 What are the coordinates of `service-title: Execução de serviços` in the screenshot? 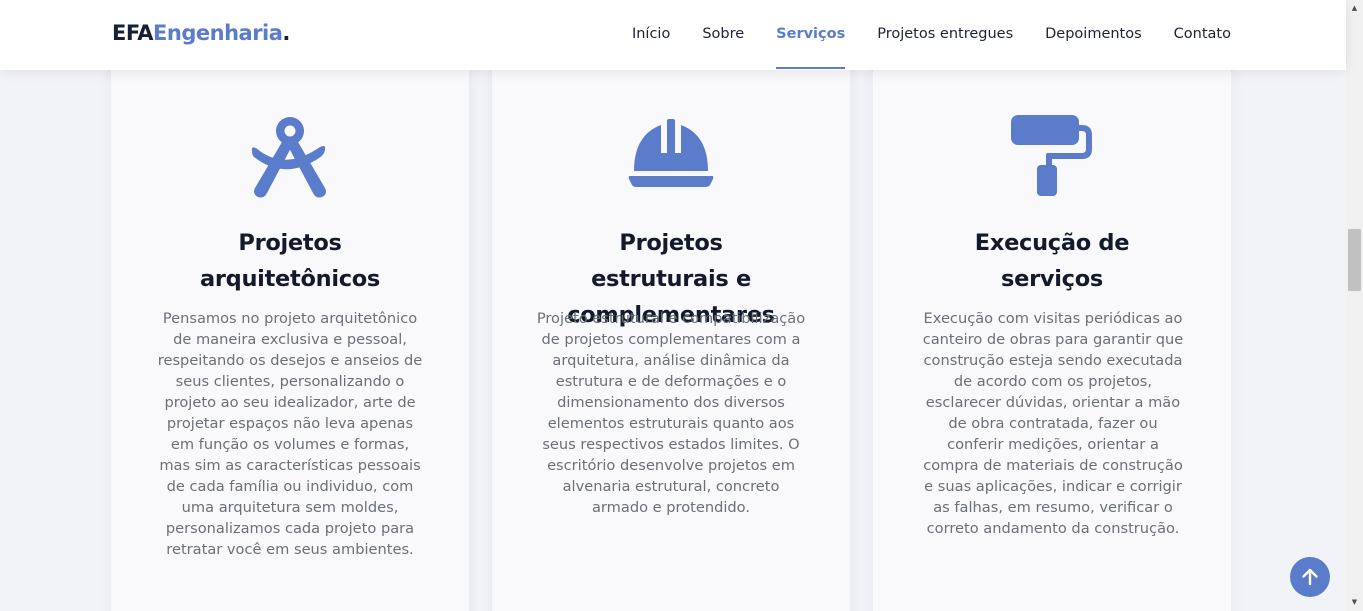 It's located at (1052, 261).